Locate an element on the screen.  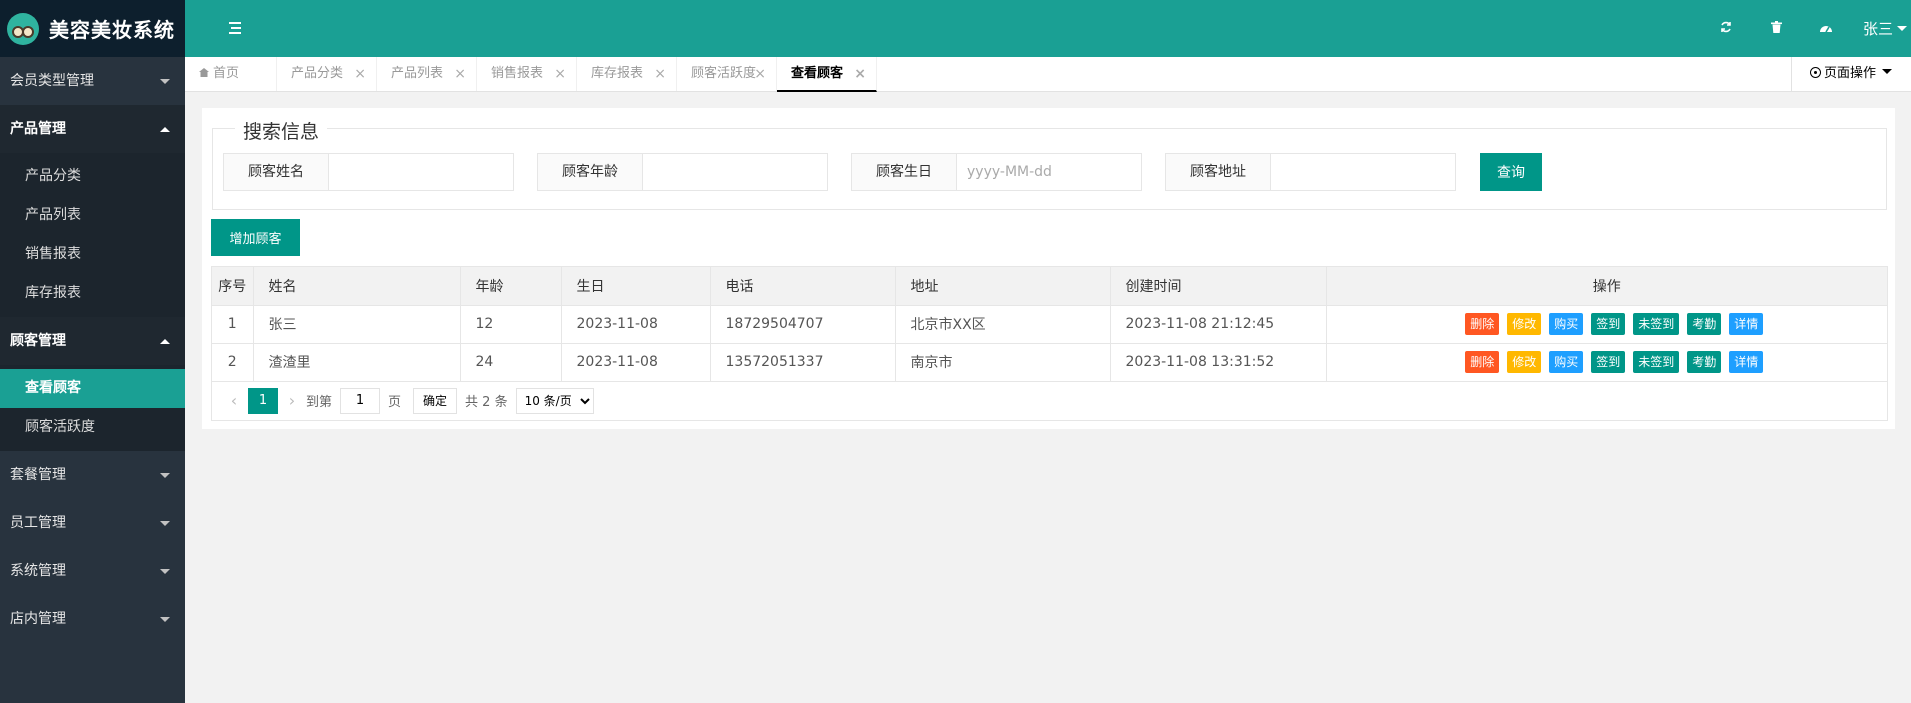
customer-name-input is located at coordinates (421, 172).